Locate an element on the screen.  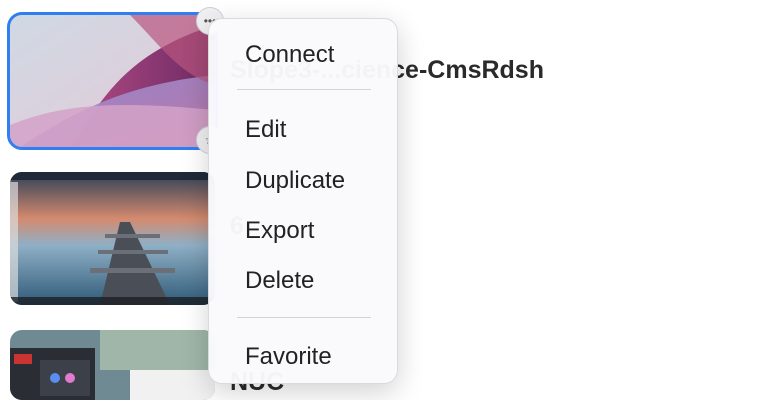
wallpaper-desktop-image is located at coordinates (112, 365).